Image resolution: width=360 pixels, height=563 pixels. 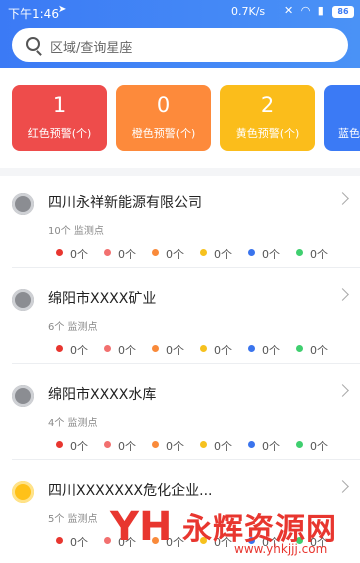 I want to click on blue-warning-label: 蓝色, so click(x=349, y=133).